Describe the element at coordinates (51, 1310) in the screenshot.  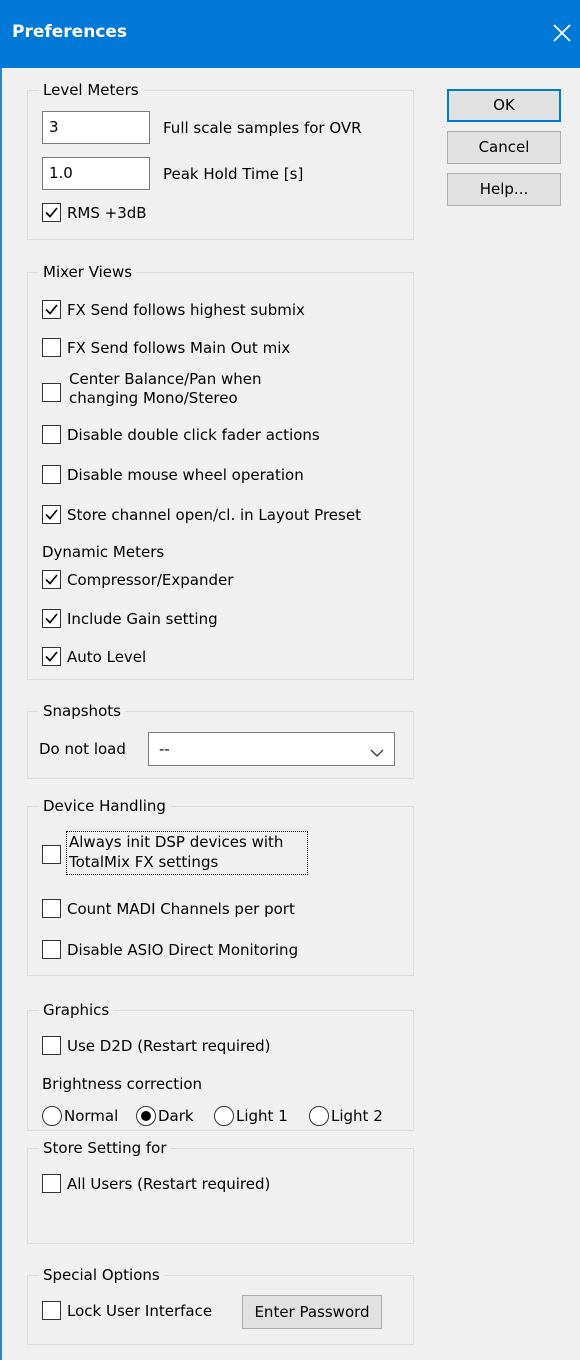
I see `lock-ui-checkbox` at that location.